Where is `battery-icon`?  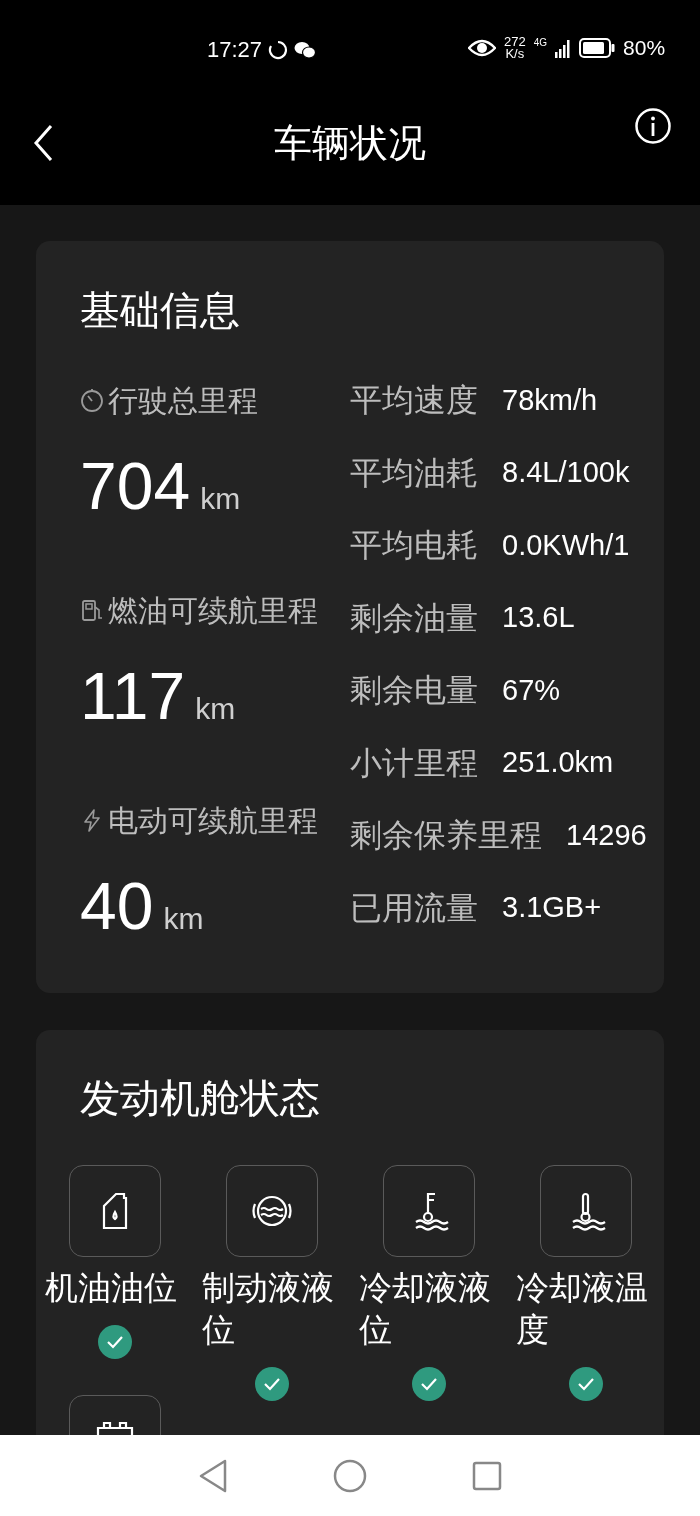
battery-icon is located at coordinates (597, 48).